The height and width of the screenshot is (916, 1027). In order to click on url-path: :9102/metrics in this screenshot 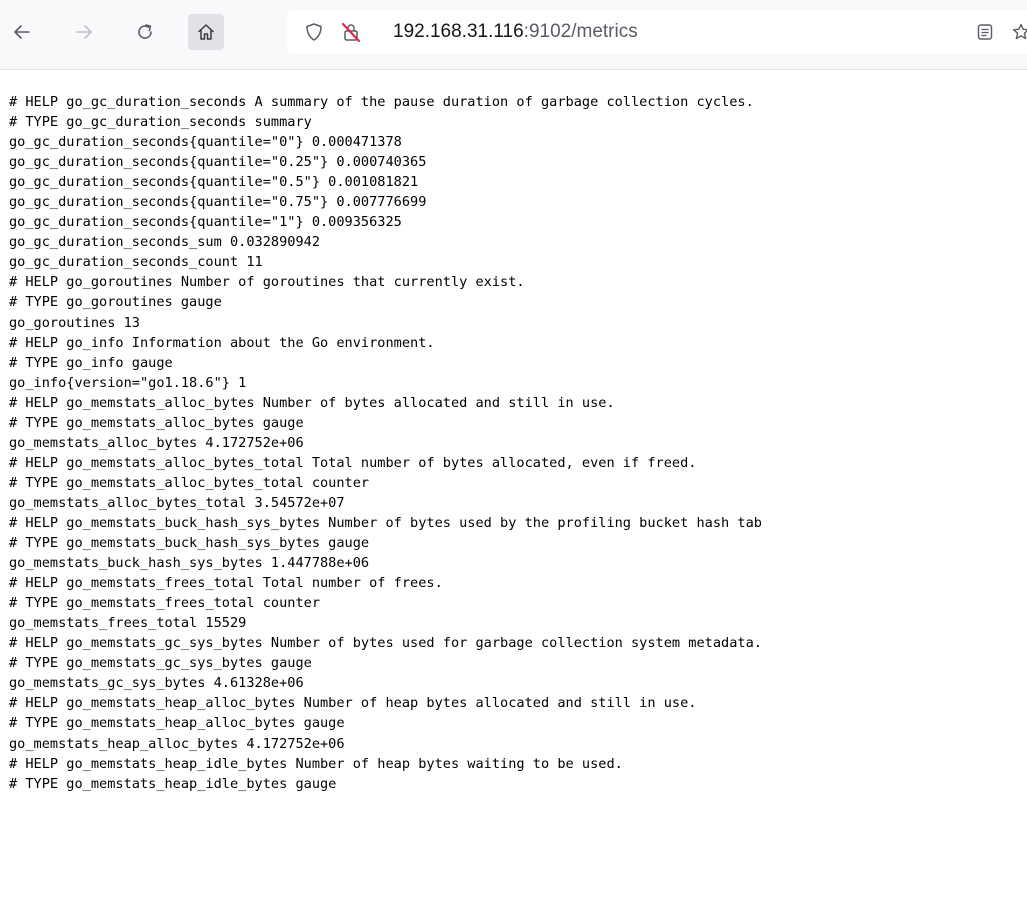, I will do `click(580, 31)`.